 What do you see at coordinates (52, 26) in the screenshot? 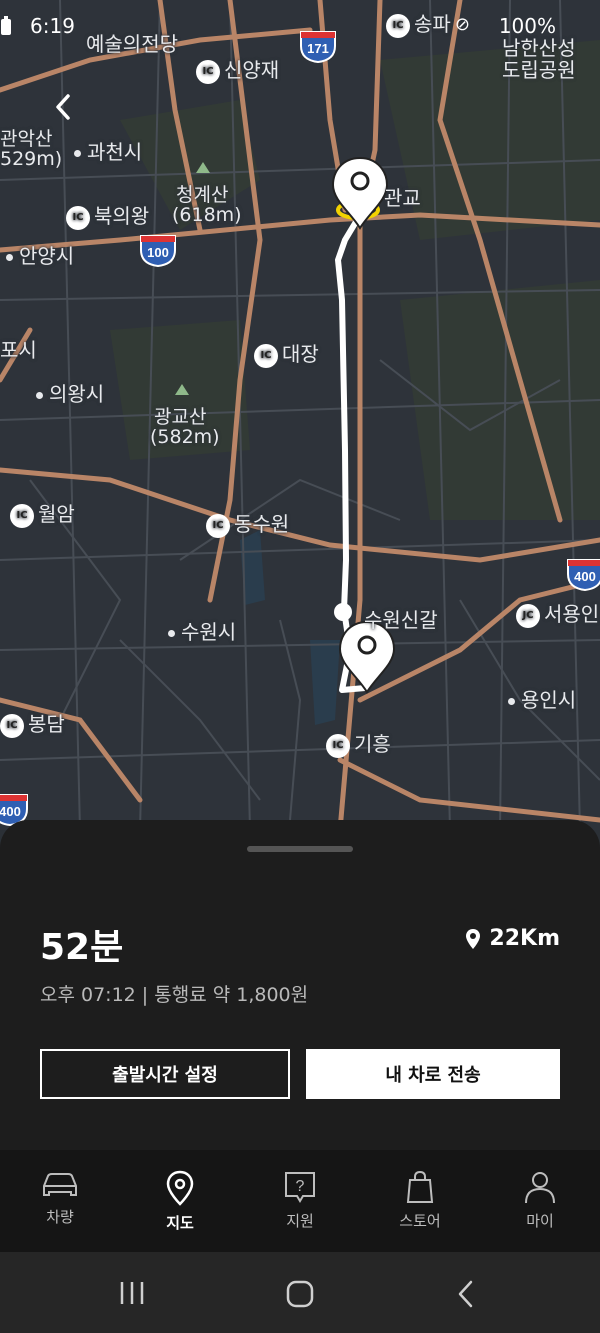
I see `status-time: 6:19` at bounding box center [52, 26].